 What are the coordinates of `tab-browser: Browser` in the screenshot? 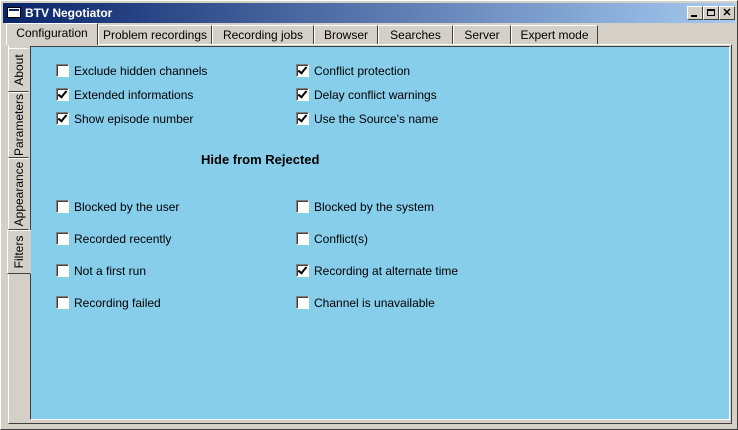 It's located at (346, 34).